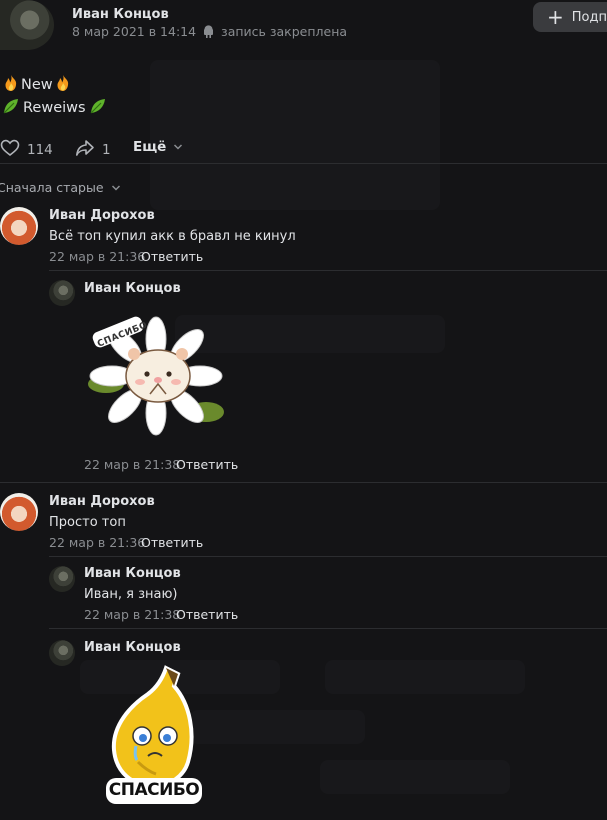 The image size is (607, 820). What do you see at coordinates (134, 31) in the screenshot?
I see `post-date: 8 мар 2021 в 14:14` at bounding box center [134, 31].